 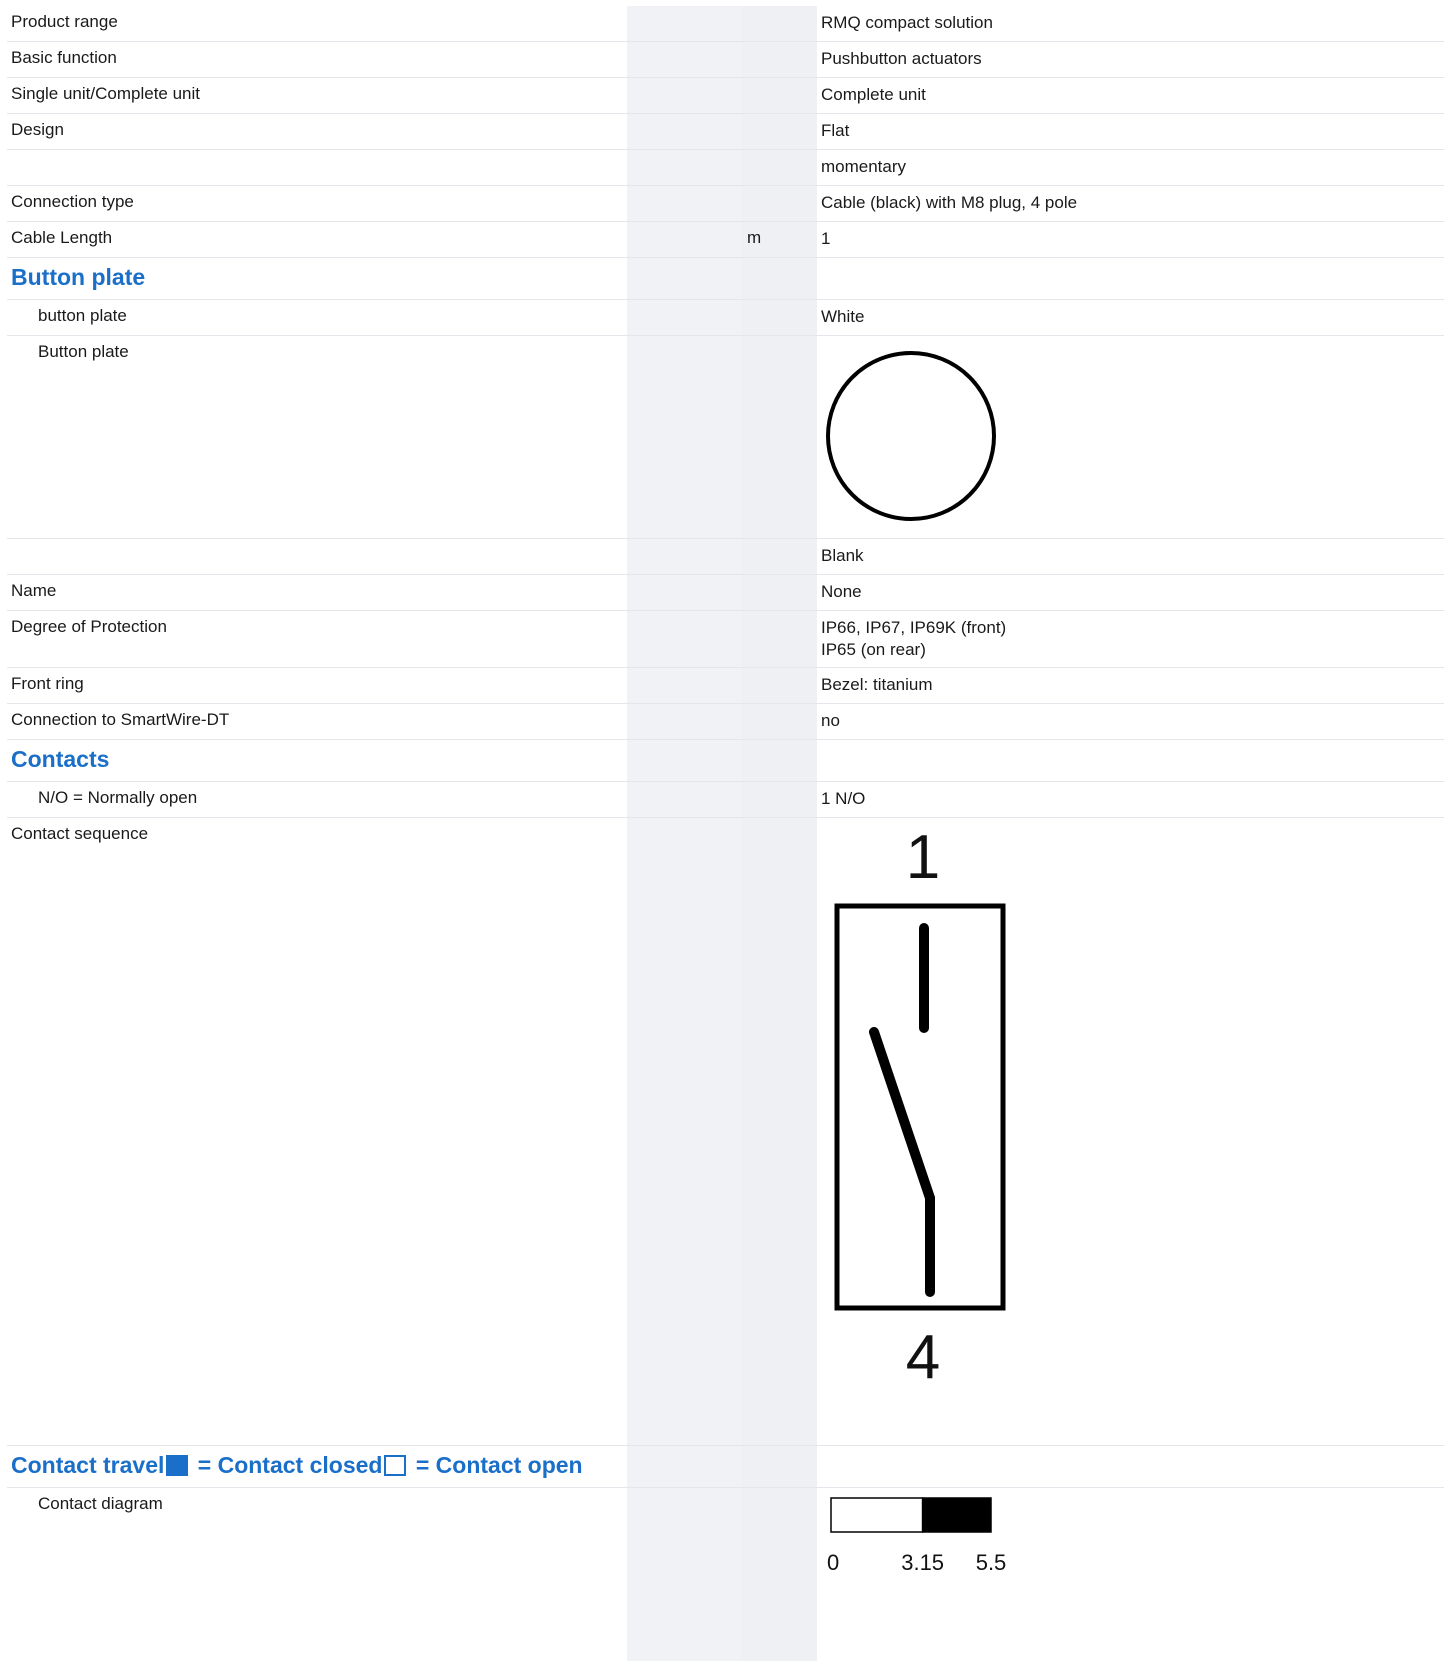 I want to click on table-row: Design Flat, so click(x=725, y=132).